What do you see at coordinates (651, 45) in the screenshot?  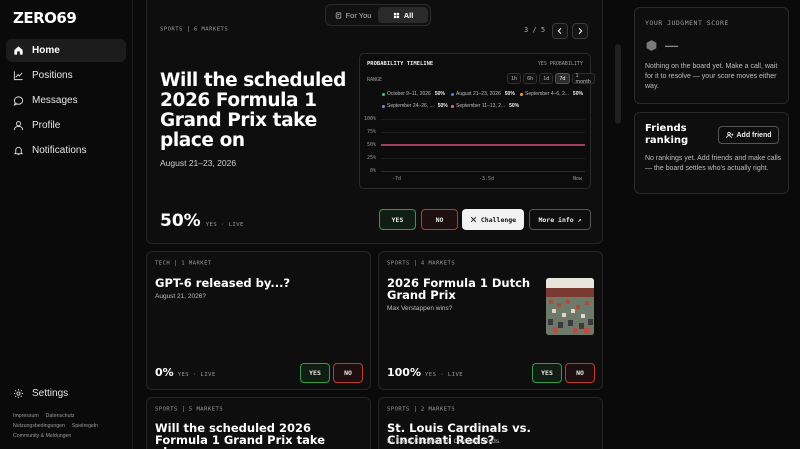 I see `hexagon-icon` at bounding box center [651, 45].